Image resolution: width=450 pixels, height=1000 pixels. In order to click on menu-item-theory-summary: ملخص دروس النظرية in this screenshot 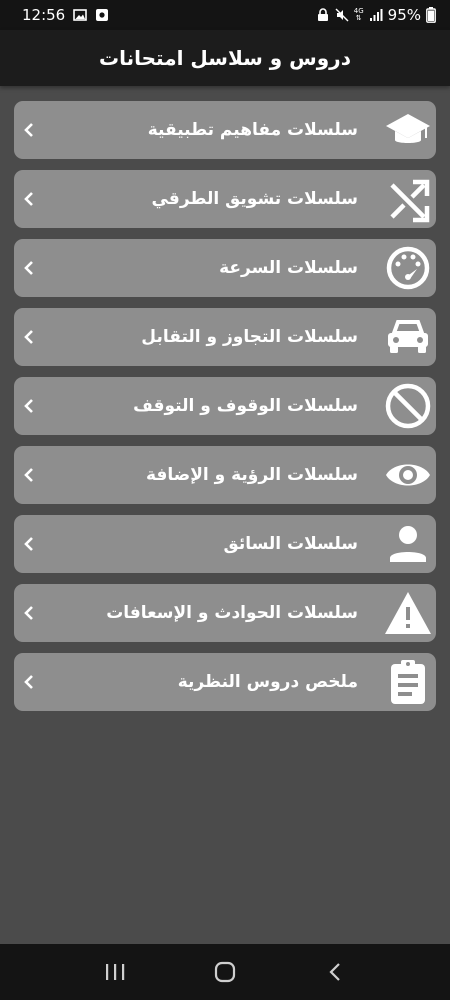, I will do `click(225, 682)`.